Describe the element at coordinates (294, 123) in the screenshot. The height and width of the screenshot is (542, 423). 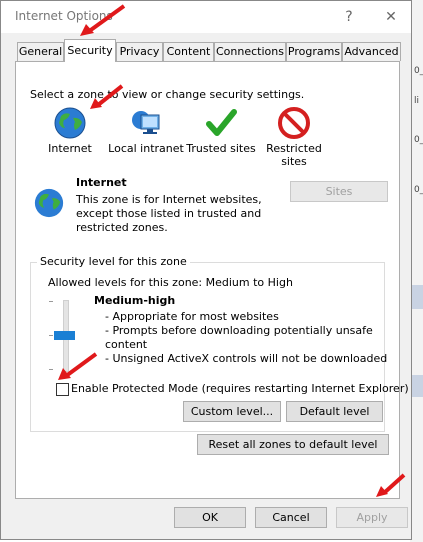
I see `no-entry-icon` at that location.